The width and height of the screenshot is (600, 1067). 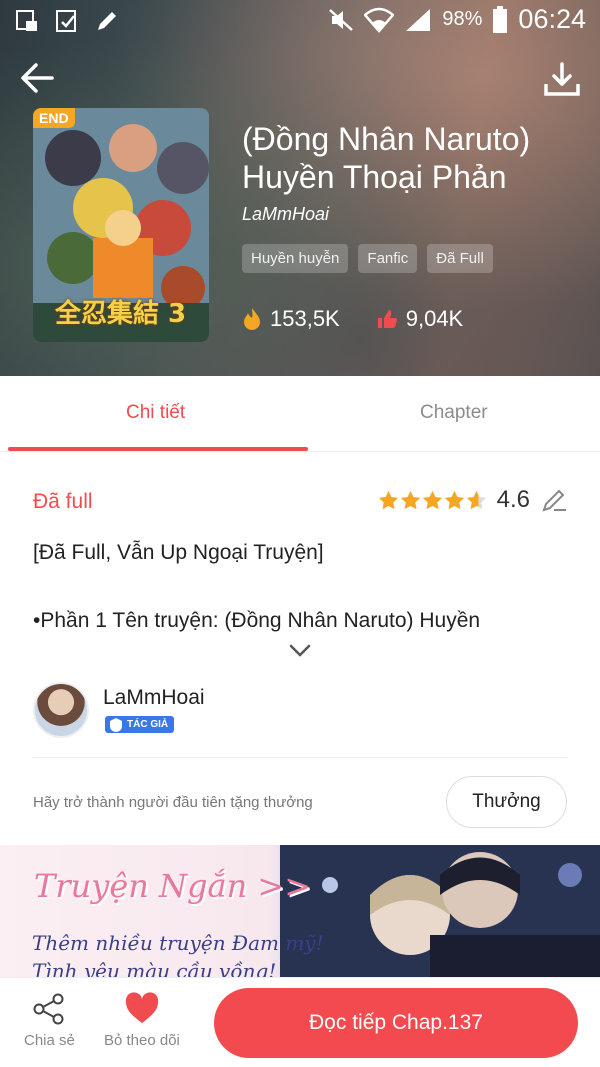 I want to click on gift-prompt: Hãy trở thành người đầu tiên tặng thưởng, so click(x=173, y=802).